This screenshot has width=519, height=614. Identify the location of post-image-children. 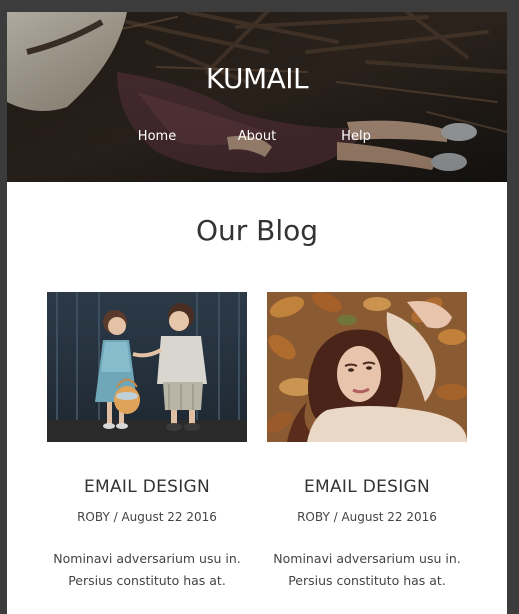
(147, 367).